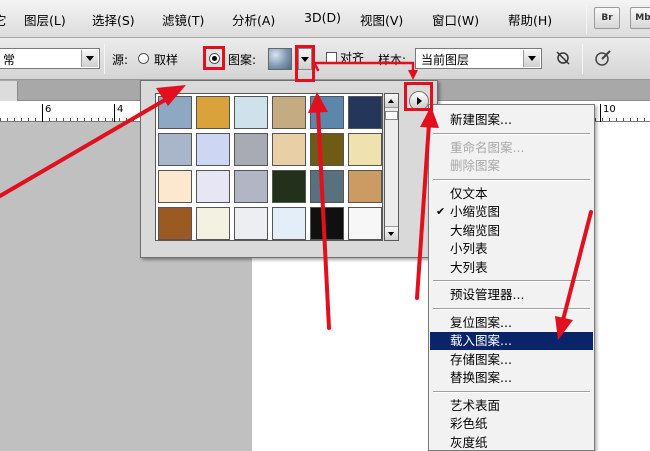 Image resolution: width=650 pixels, height=451 pixels. I want to click on pattern-swatch-beige, so click(289, 149).